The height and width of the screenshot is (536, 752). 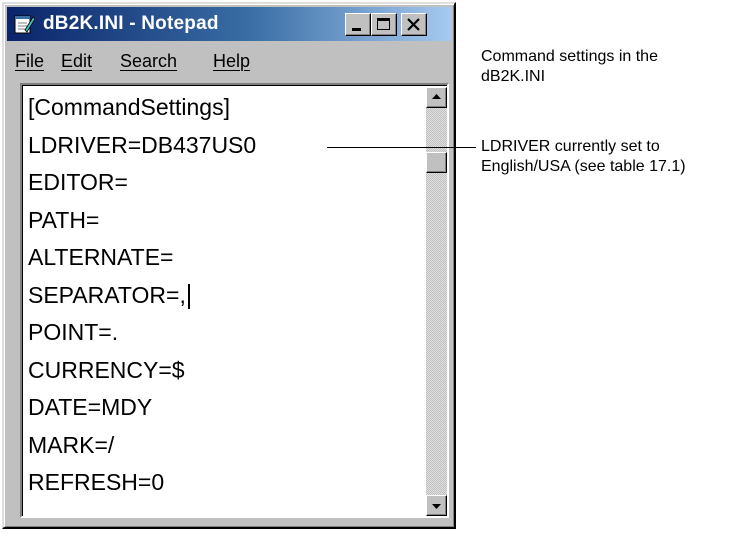 I want to click on settings-callout: Command settings in the dB2K.INI, so click(x=569, y=67).